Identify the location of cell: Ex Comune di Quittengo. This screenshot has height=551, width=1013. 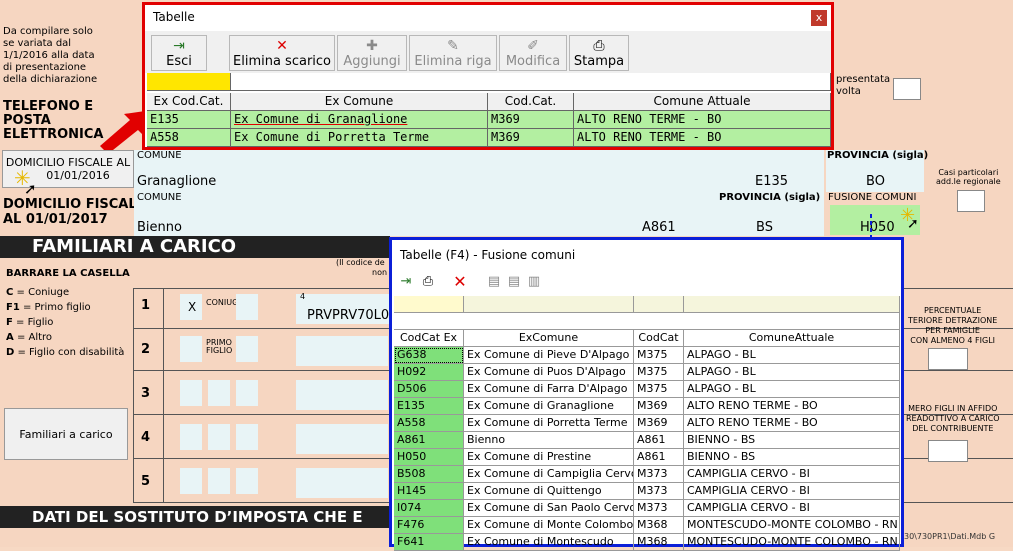
(549, 491).